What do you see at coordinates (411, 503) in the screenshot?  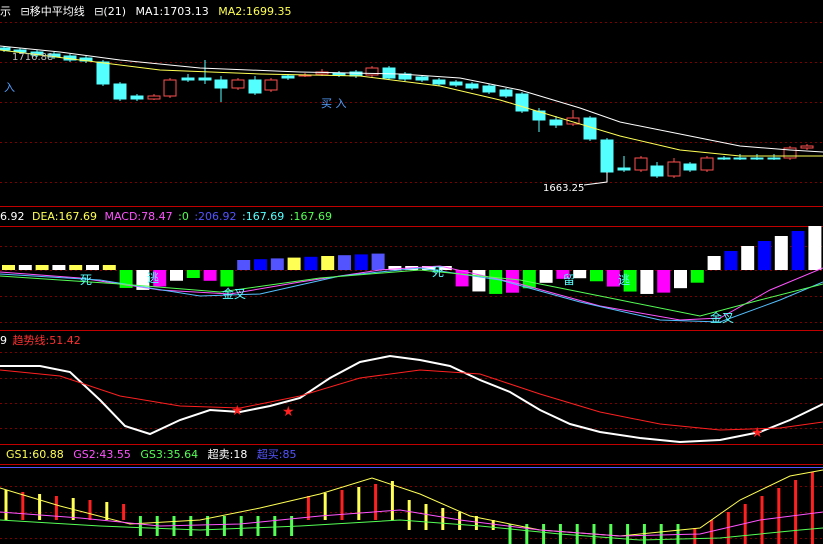 I see `gs1-line` at bounding box center [411, 503].